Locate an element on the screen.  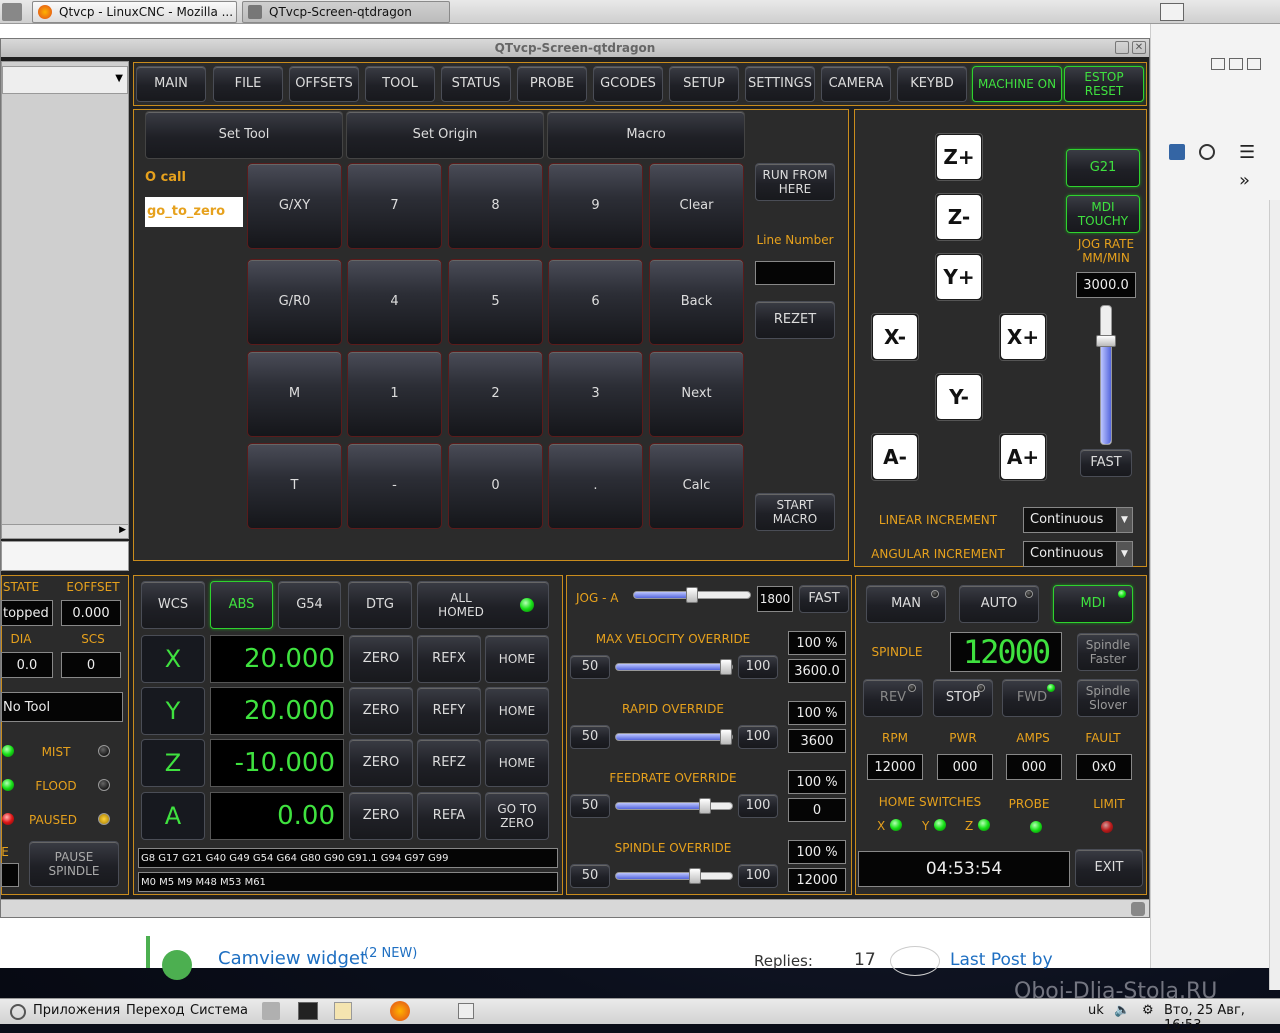
zero-x-button: ZERO is located at coordinates (381, 659).